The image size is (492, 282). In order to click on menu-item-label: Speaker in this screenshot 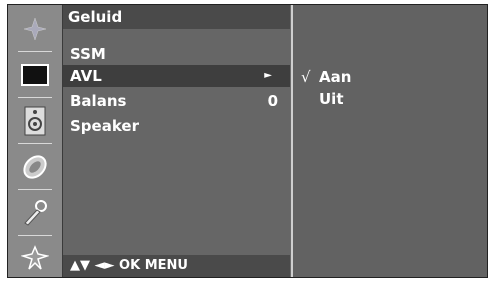, I will do `click(104, 126)`.